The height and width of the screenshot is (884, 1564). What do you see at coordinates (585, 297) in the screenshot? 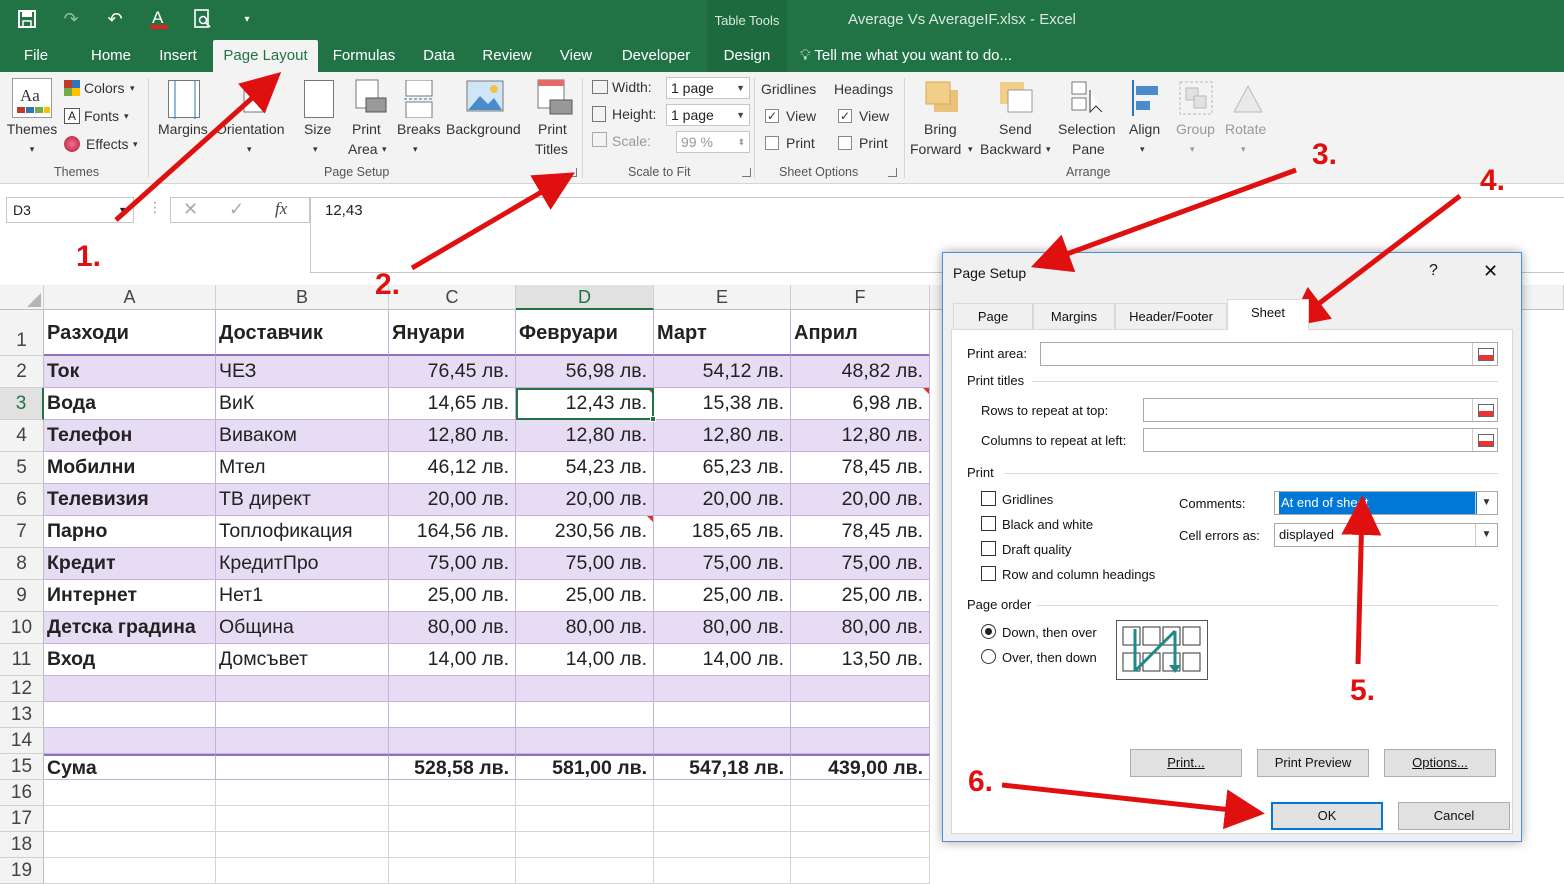
I see `column-header-d: D` at bounding box center [585, 297].